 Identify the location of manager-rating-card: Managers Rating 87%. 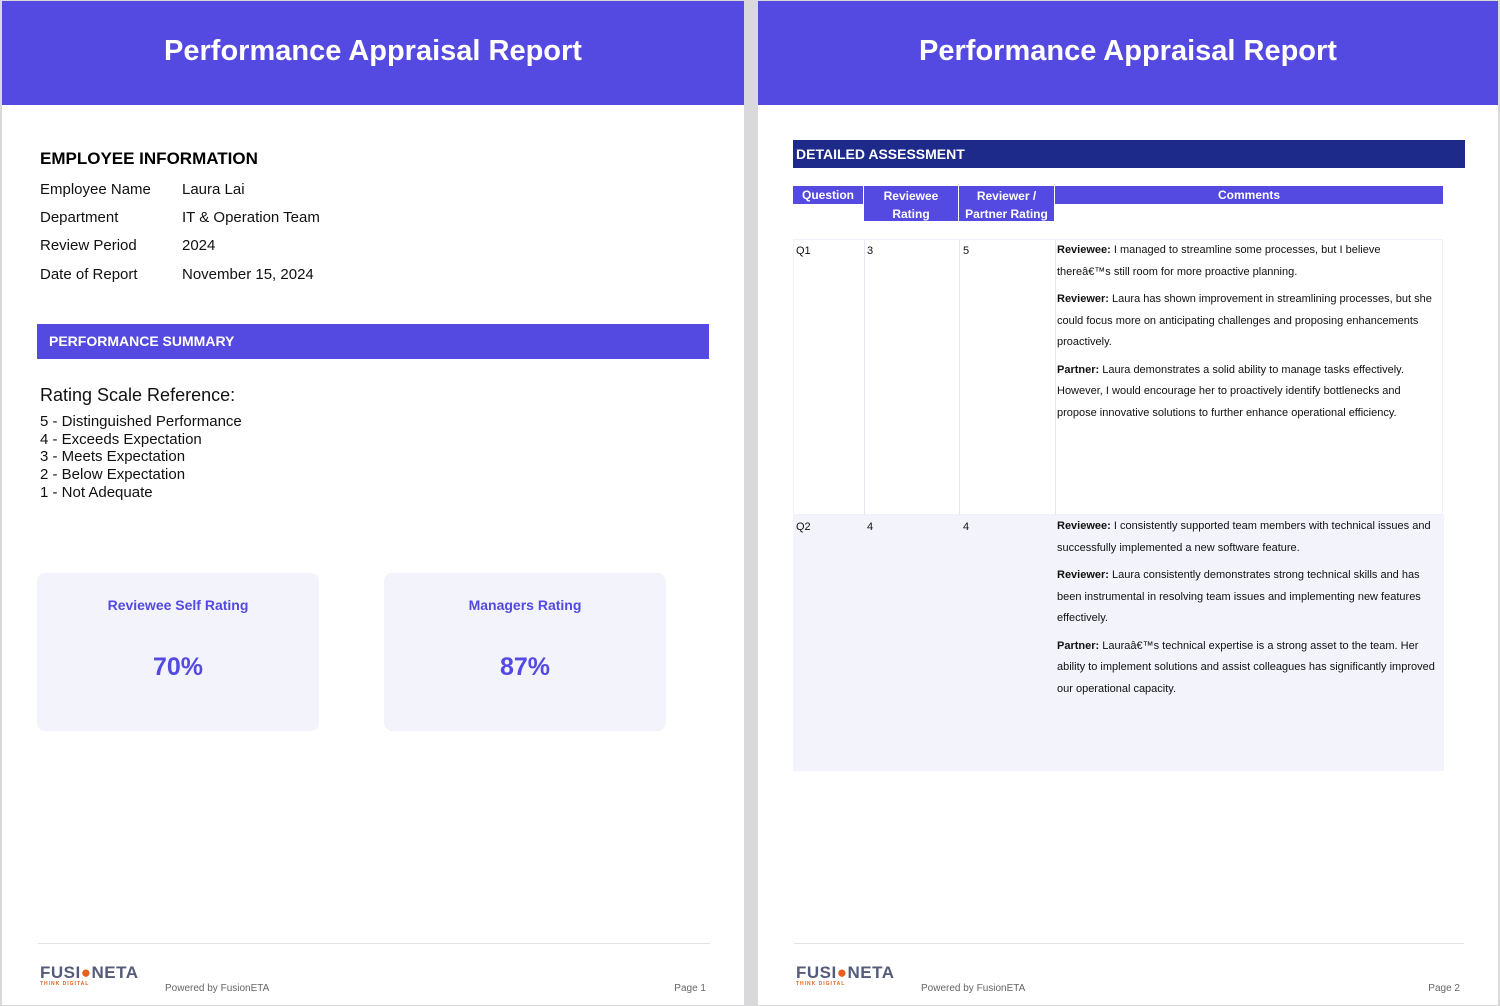
(525, 652).